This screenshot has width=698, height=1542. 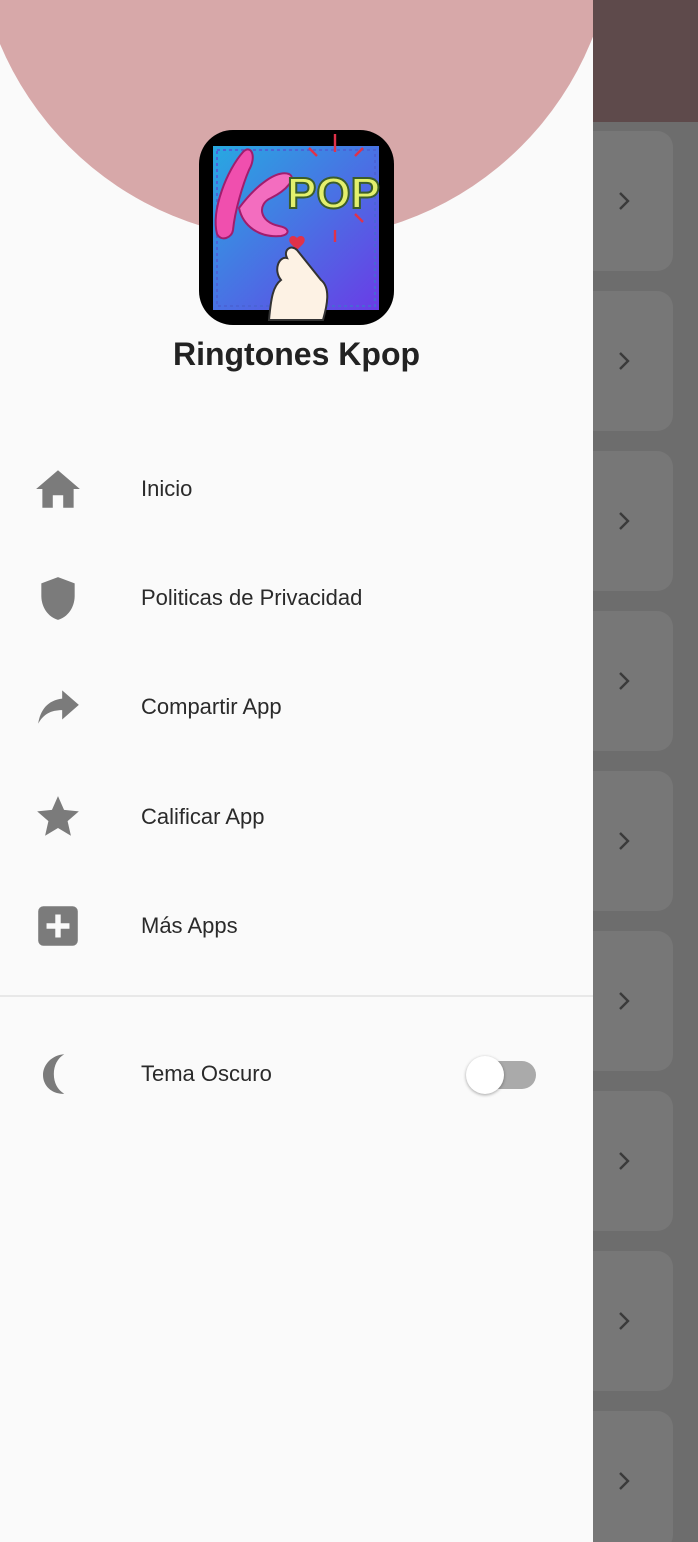 What do you see at coordinates (189, 925) in the screenshot?
I see `menu-item-label: Más Apps` at bounding box center [189, 925].